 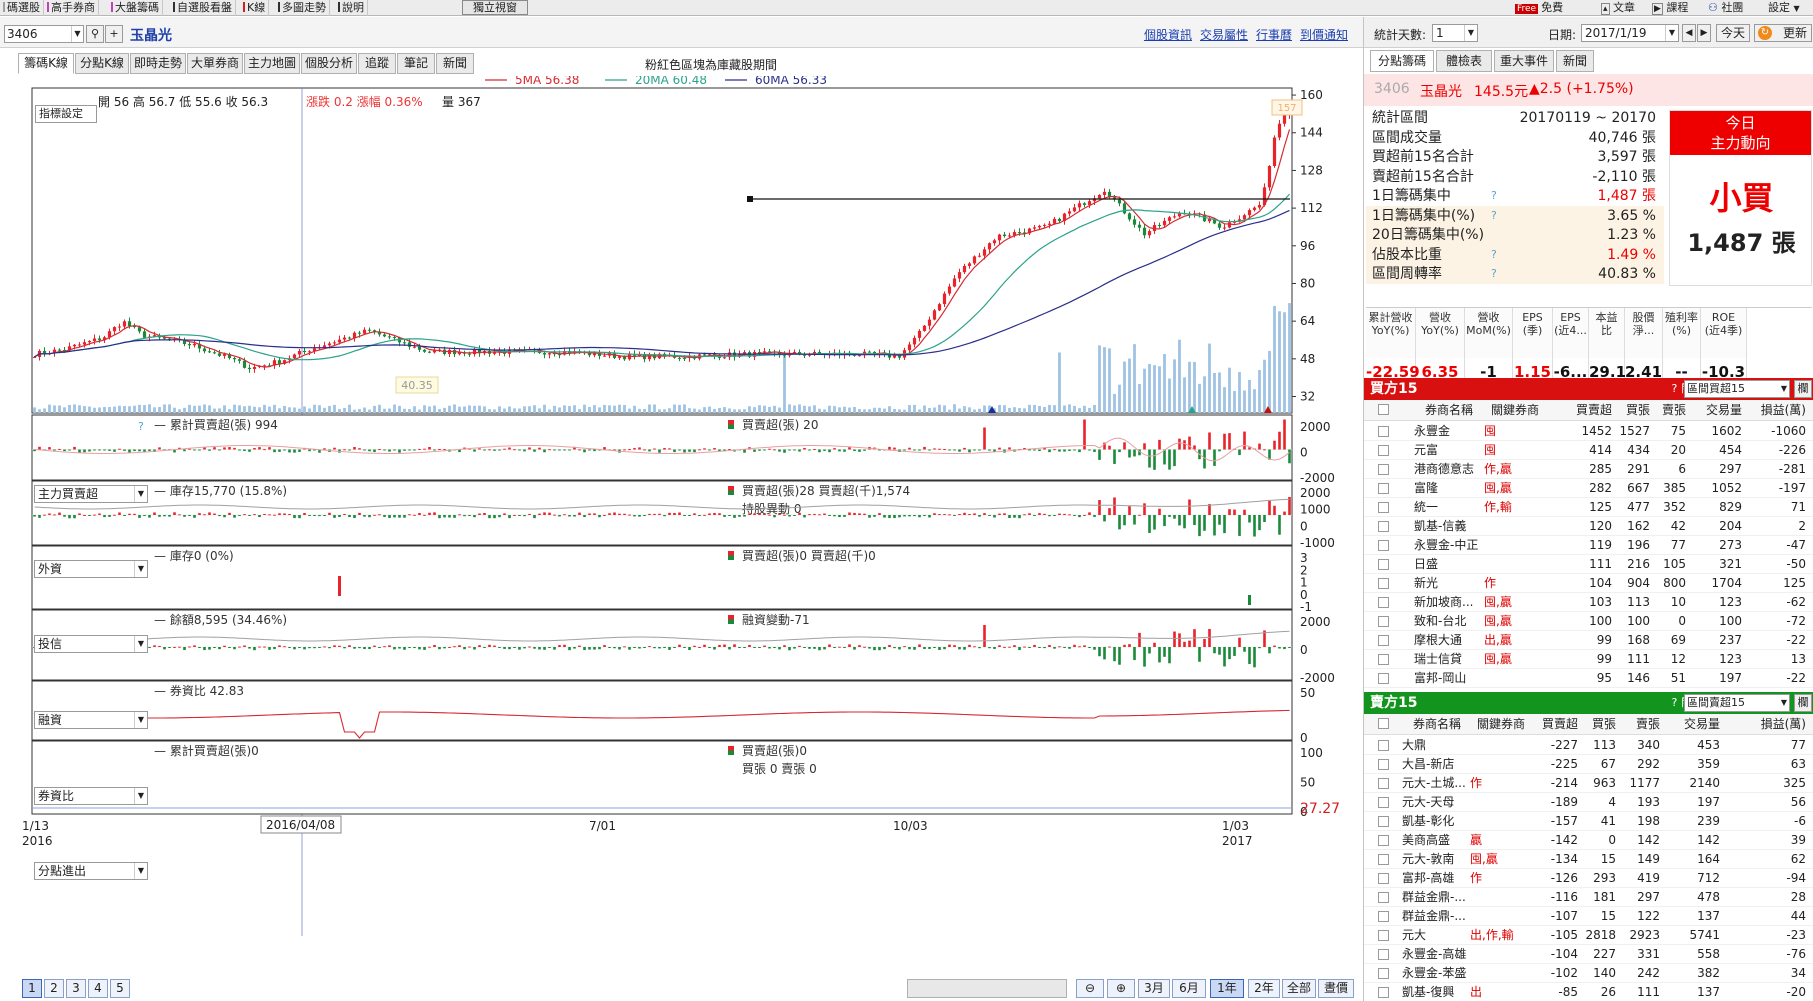 I want to click on link-stock-info: 個股資訊, so click(x=1168, y=35).